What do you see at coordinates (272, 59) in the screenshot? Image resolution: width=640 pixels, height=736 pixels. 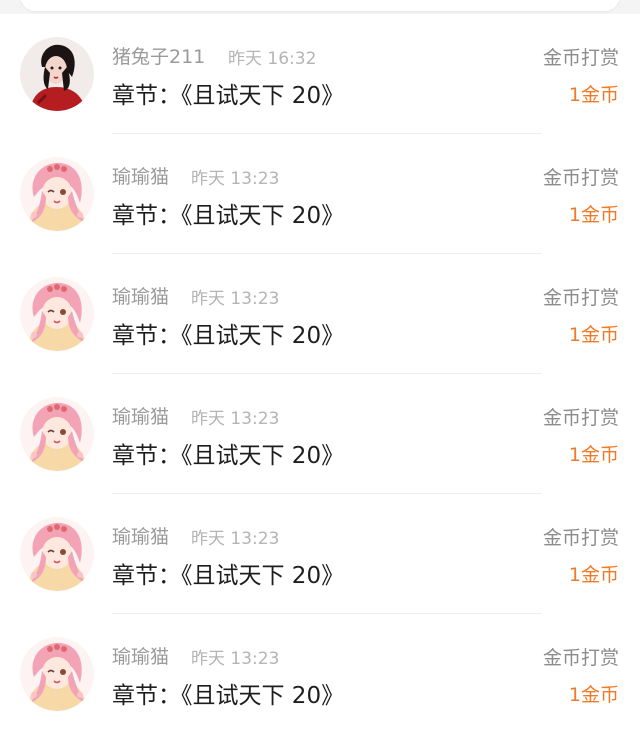 I see `record-time: 昨天 16:32` at bounding box center [272, 59].